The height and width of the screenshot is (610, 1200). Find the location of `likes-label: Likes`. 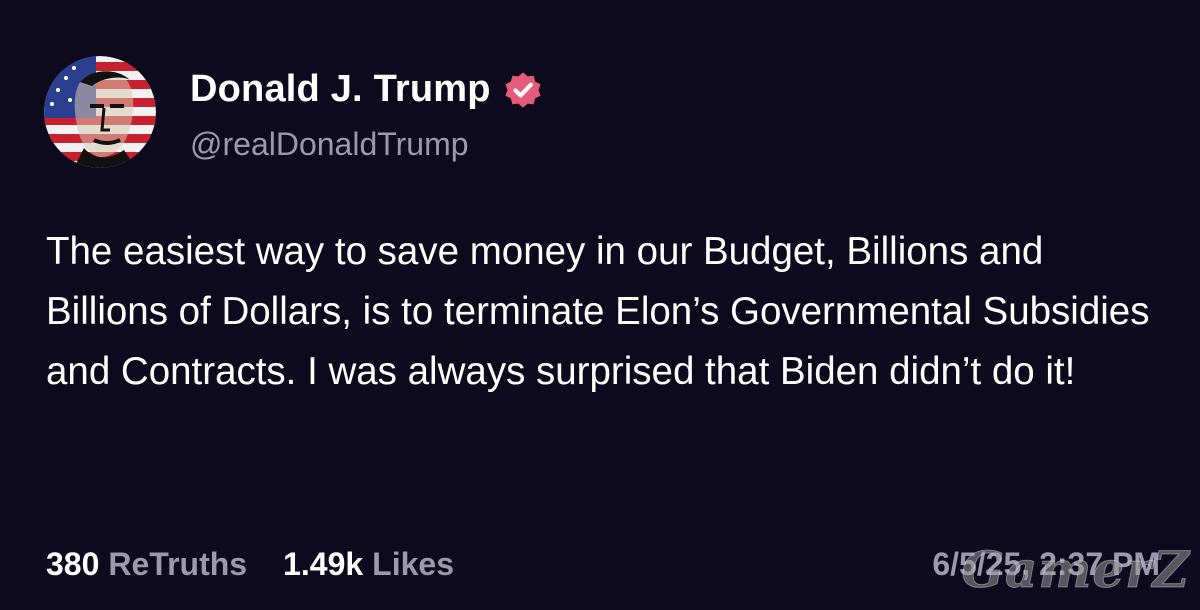

likes-label: Likes is located at coordinates (413, 564).